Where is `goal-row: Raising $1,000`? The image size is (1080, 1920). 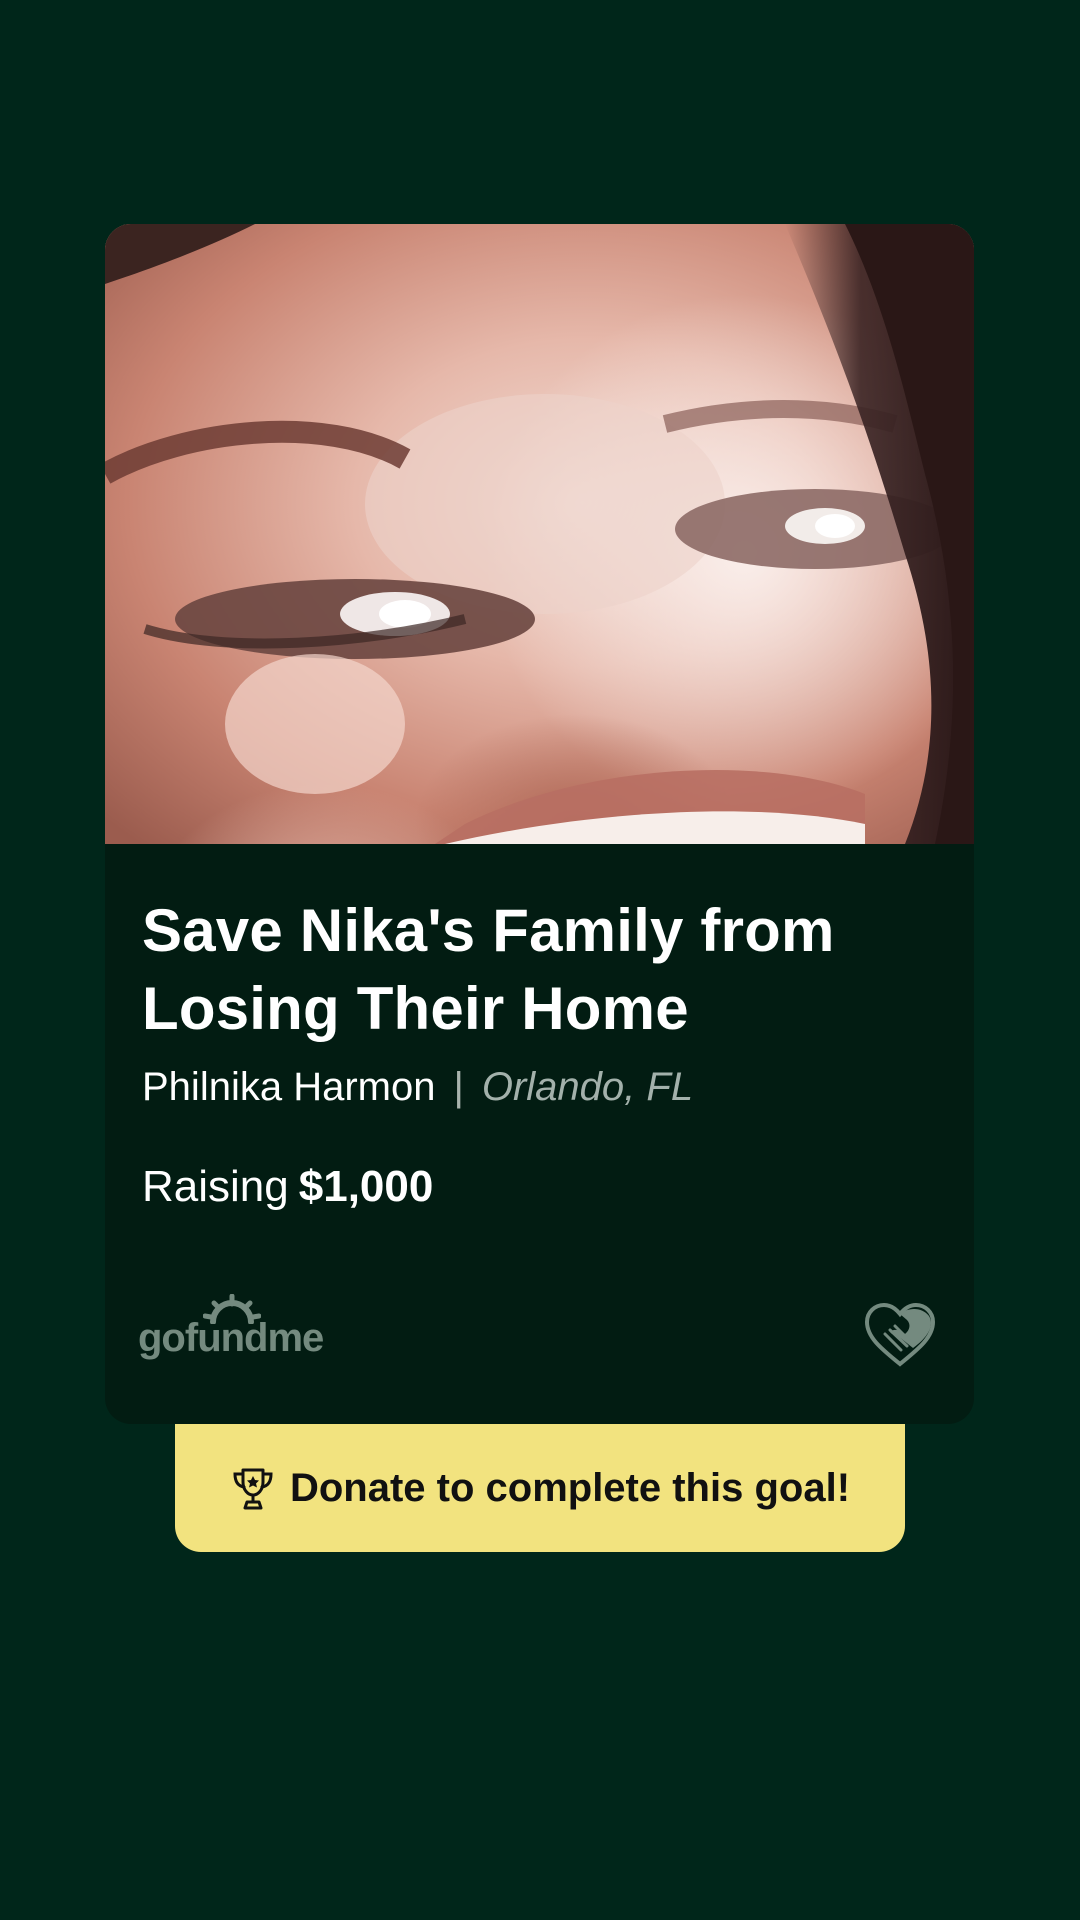
goal-row: Raising $1,000 is located at coordinates (287, 1187).